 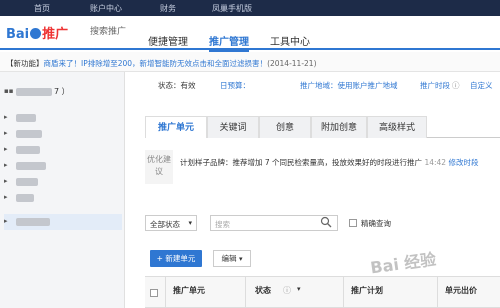 I want to click on tab-quick-manage: 便捷管理, so click(x=168, y=40).